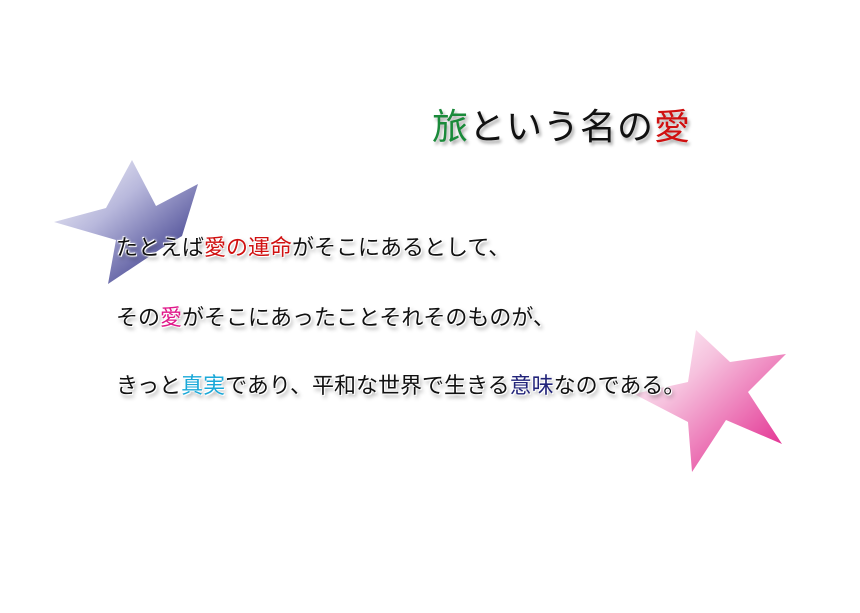 This screenshot has height=613, width=860. I want to click on text-line-2: その愛がそこにあったことそれそのものが、, so click(335, 316).